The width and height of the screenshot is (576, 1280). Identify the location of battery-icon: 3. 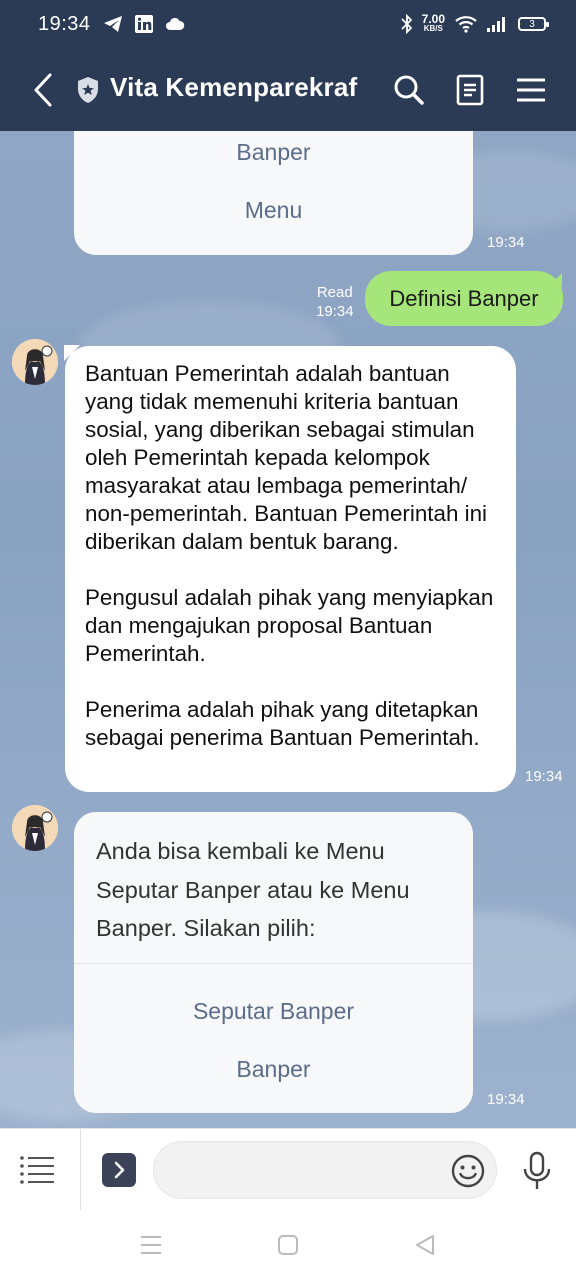
(533, 24).